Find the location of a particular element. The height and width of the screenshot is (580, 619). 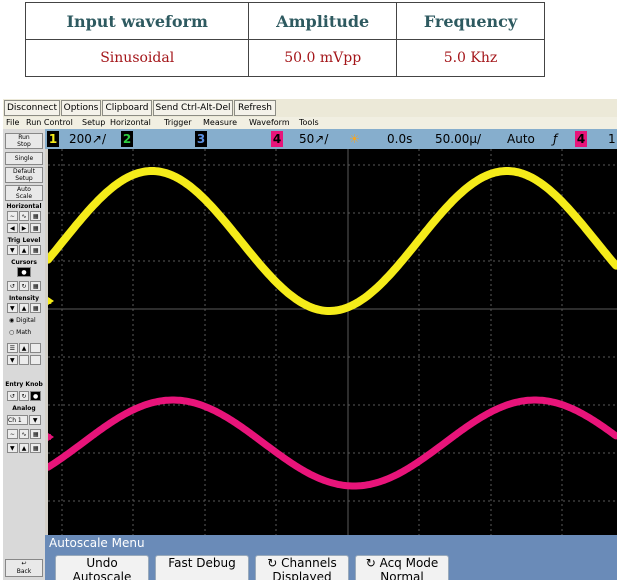

back-button: ↩ Back is located at coordinates (24, 568).